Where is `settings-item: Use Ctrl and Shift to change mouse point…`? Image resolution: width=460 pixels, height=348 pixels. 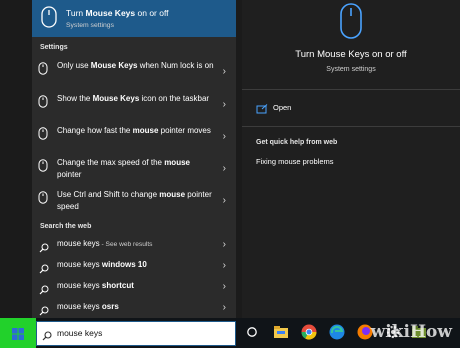 settings-item: Use Ctrl and Shift to change mouse point… is located at coordinates (134, 201).